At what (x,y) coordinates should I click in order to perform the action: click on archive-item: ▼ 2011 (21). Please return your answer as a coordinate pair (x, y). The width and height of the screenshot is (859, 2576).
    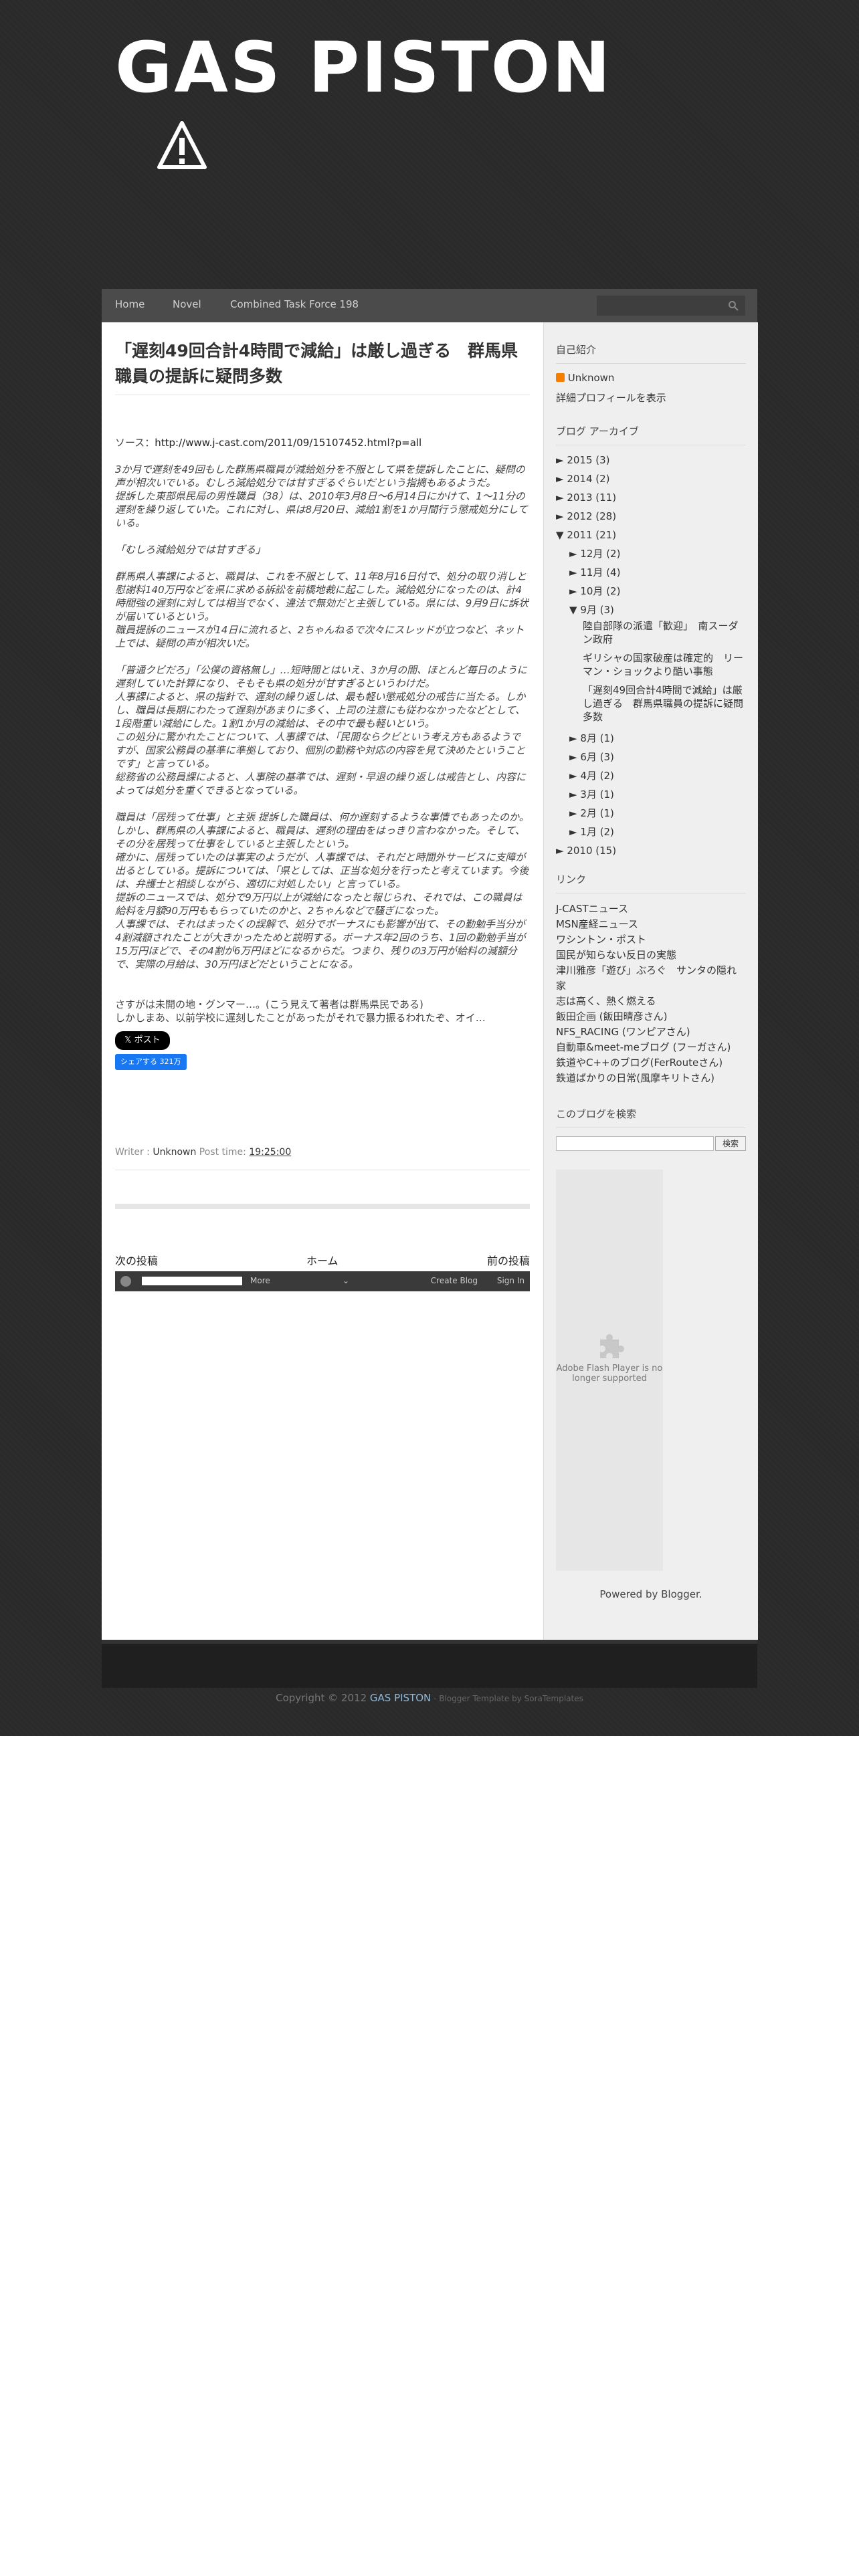
    Looking at the image, I should click on (651, 535).